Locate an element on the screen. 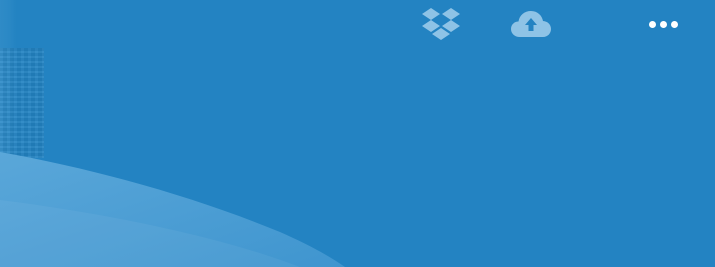 The height and width of the screenshot is (267, 715). more-options-button is located at coordinates (663, 24).